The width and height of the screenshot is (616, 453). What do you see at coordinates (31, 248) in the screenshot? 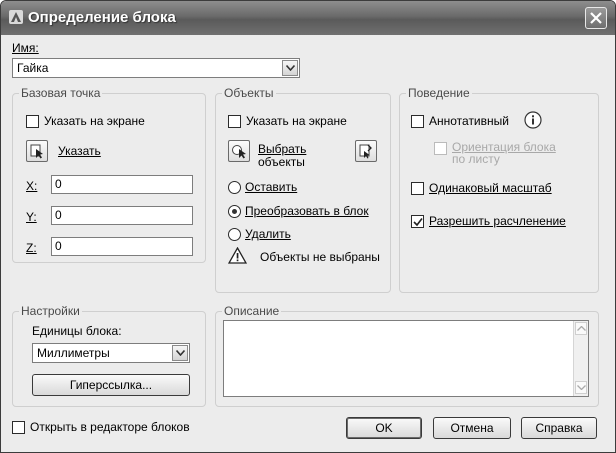
I see `z-label: Z:` at bounding box center [31, 248].